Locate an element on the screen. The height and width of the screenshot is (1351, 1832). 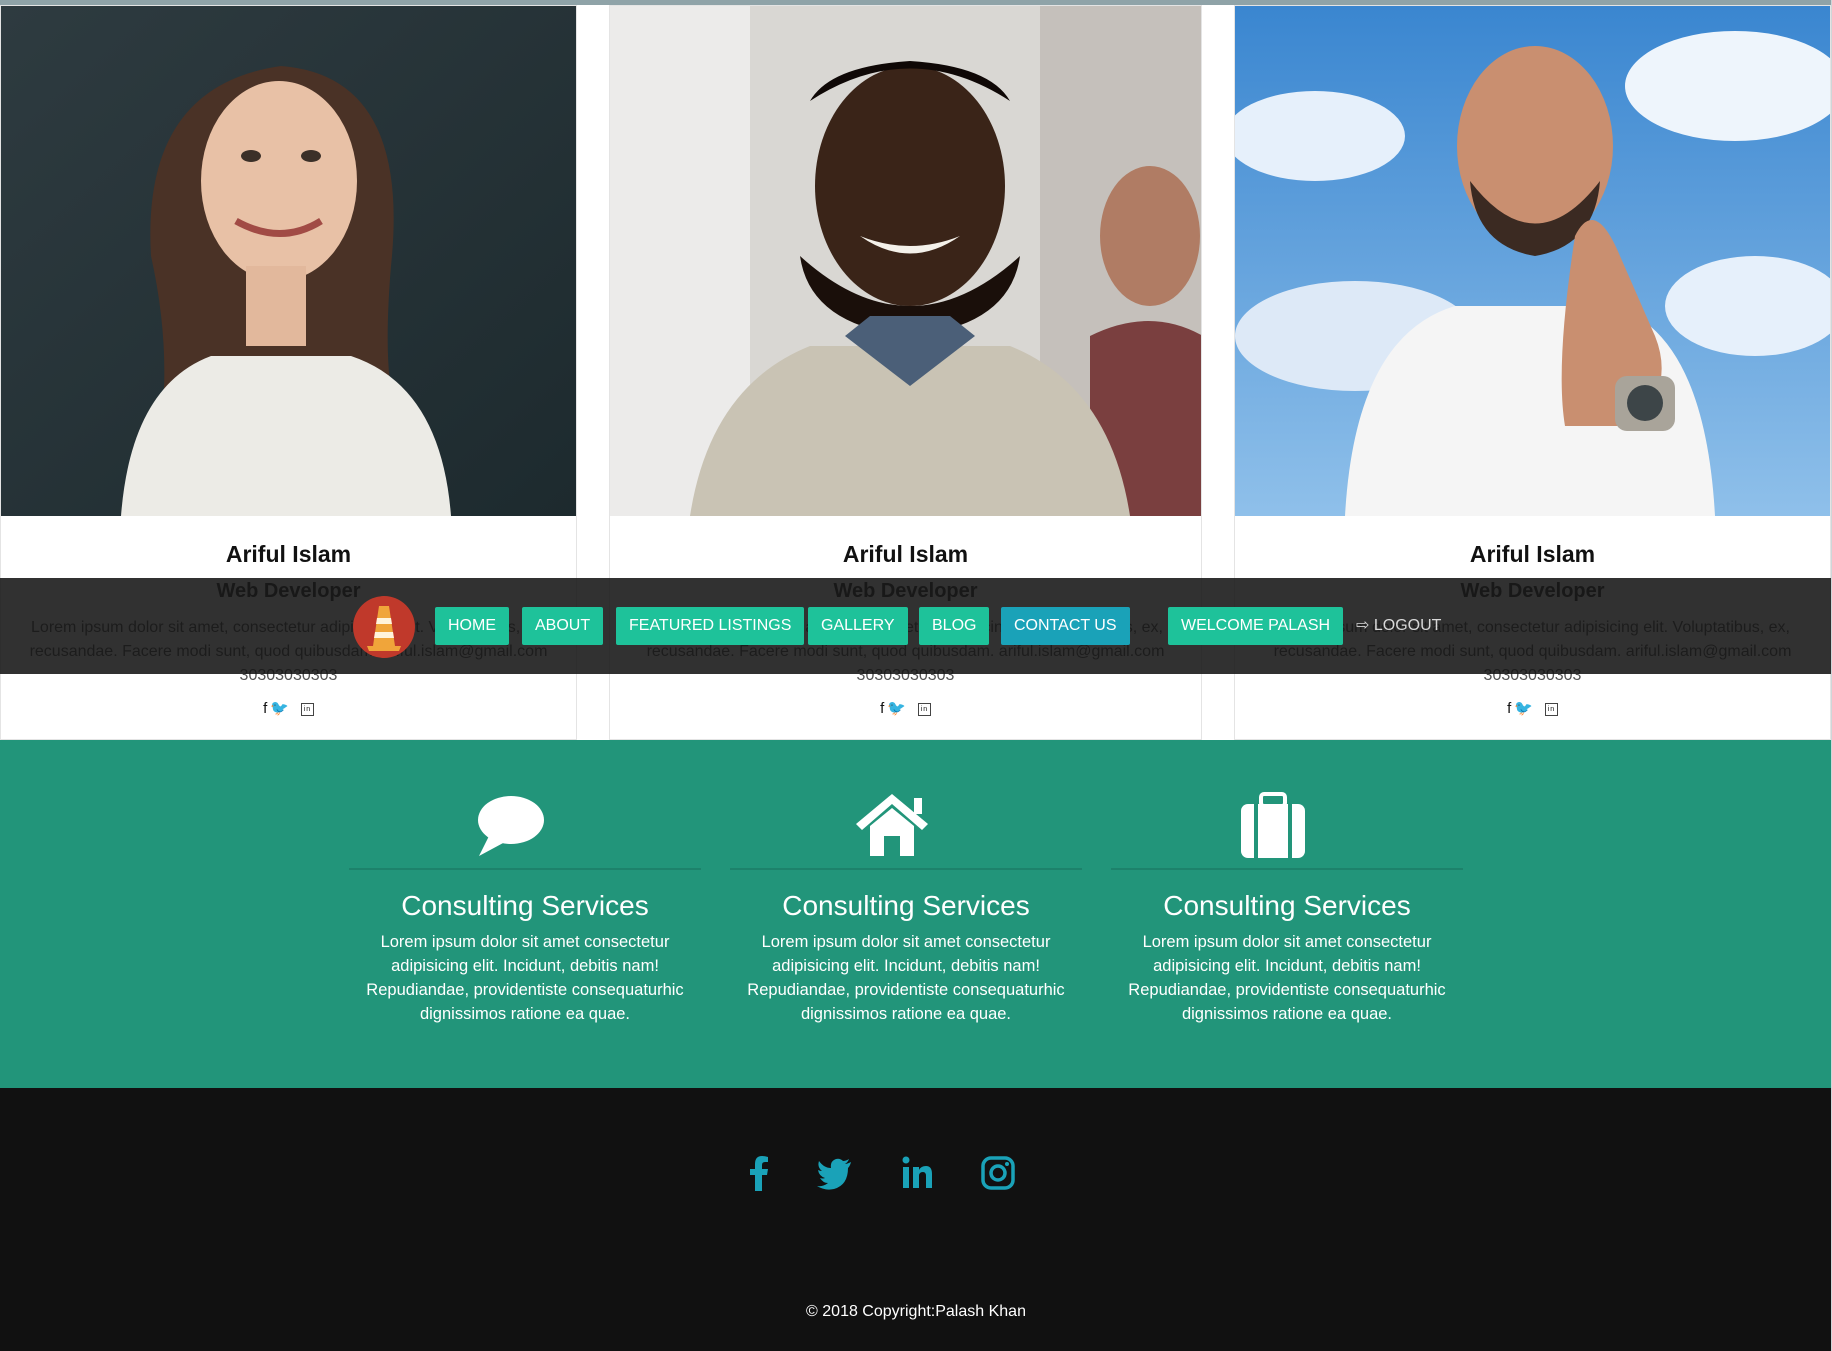
welcome-user-button: WELCOME PALASH is located at coordinates (1256, 626).